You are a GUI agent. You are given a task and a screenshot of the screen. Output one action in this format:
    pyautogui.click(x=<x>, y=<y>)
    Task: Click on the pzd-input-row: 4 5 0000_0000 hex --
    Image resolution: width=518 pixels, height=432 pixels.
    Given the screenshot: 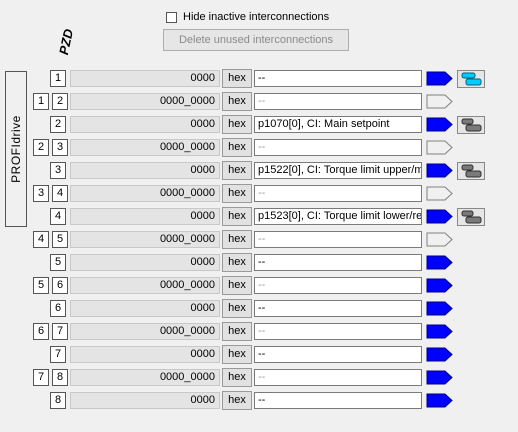 What is the action you would take?
    pyautogui.click(x=259, y=240)
    